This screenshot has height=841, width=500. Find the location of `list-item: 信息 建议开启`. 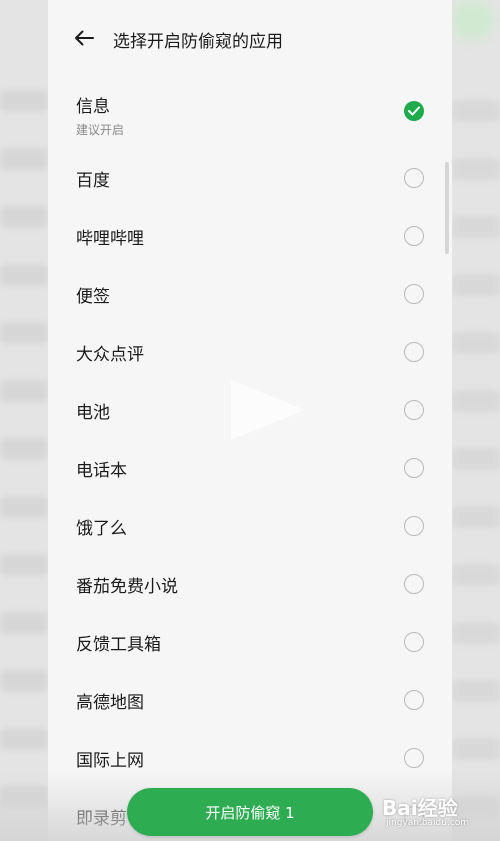

list-item: 信息 建议开启 is located at coordinates (250, 112).